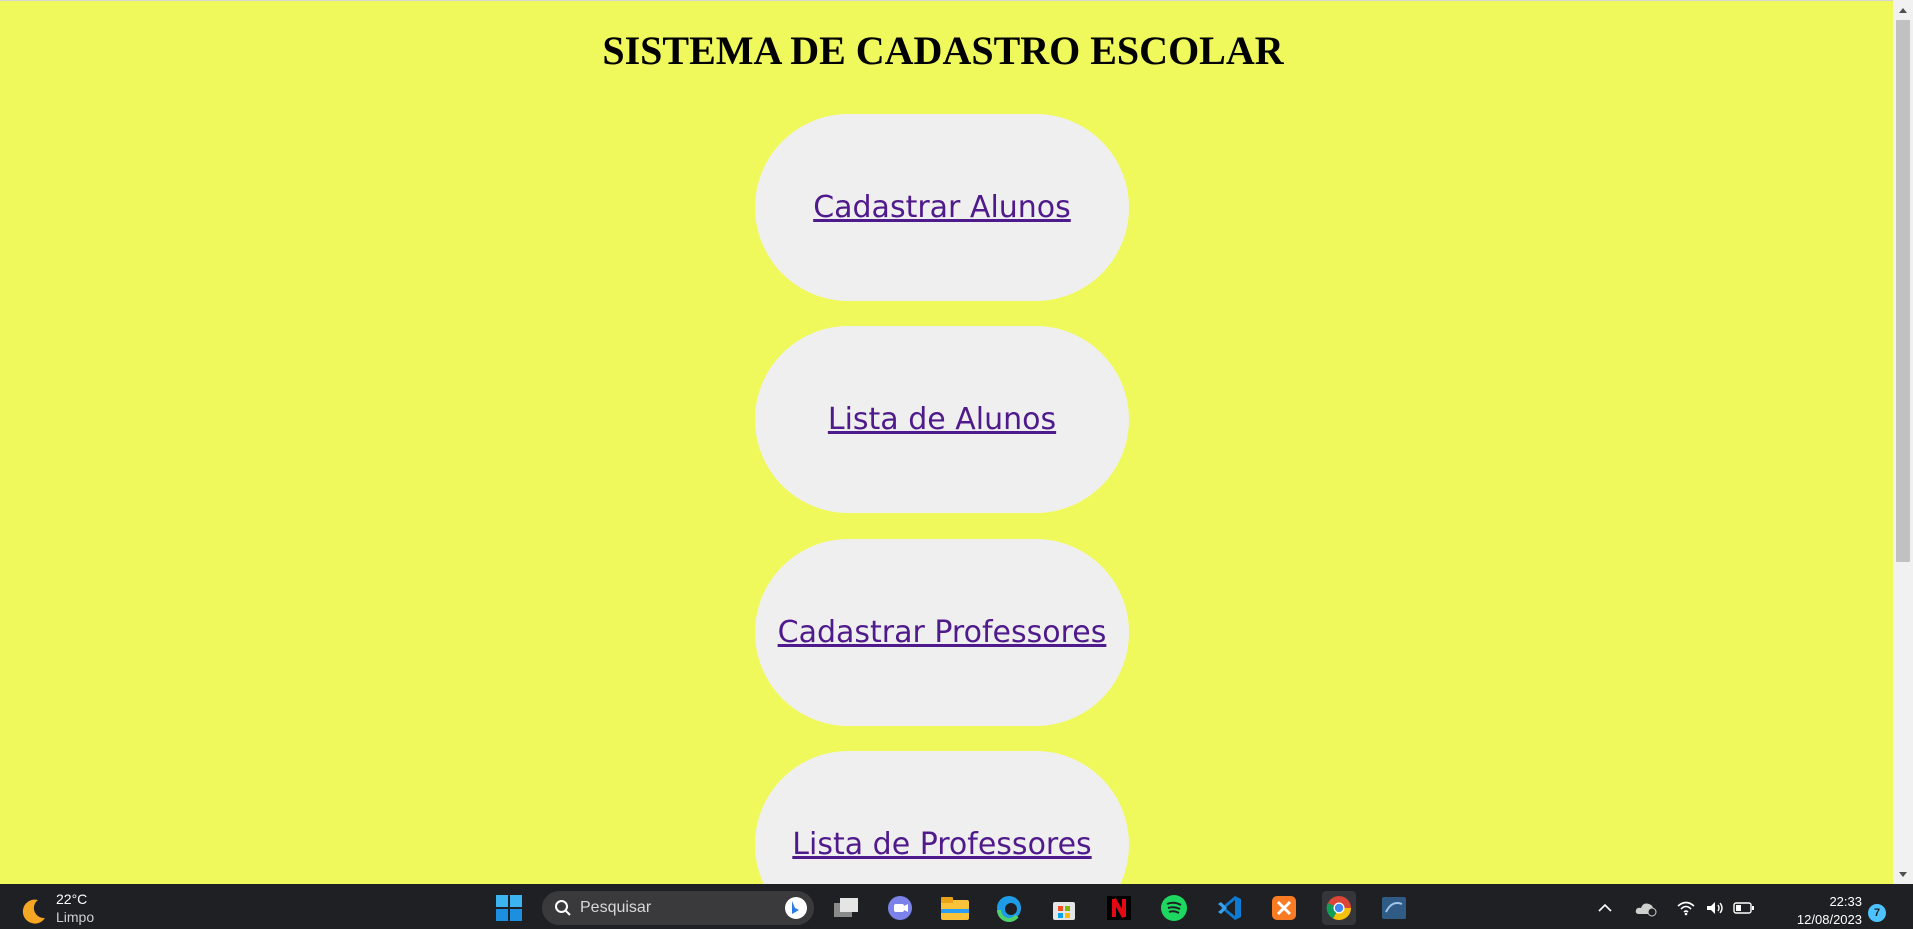 The height and width of the screenshot is (929, 1913). I want to click on xampp-icon, so click(1284, 908).